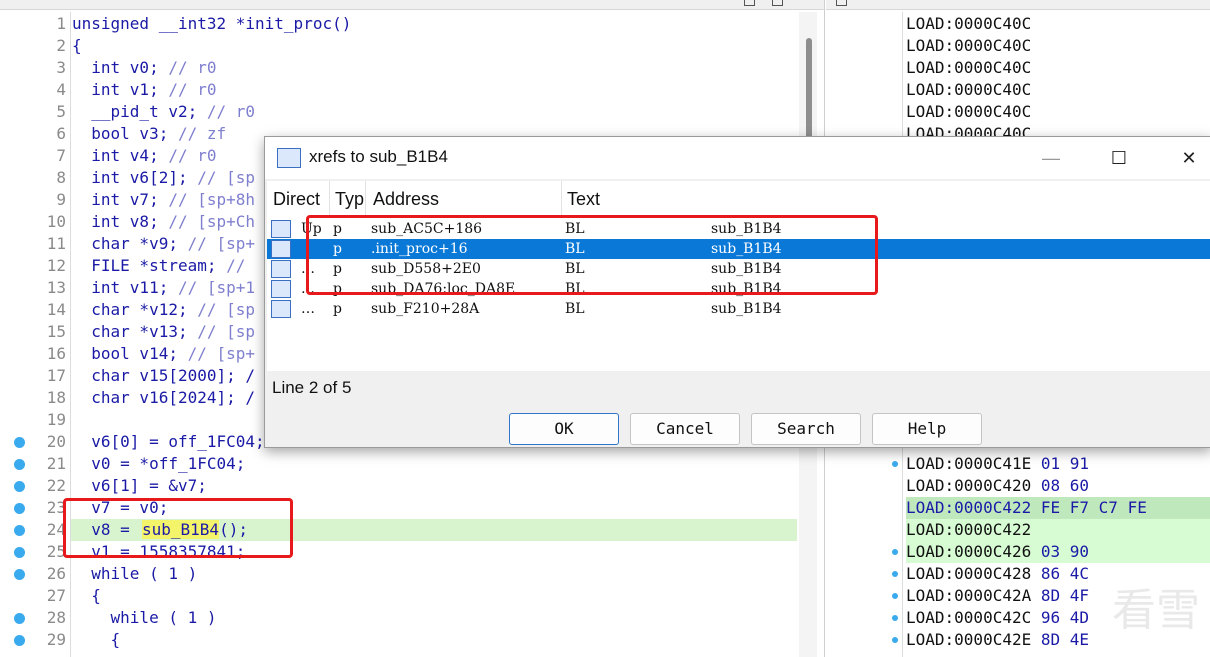 This screenshot has height=657, width=1210. Describe the element at coordinates (969, 463) in the screenshot. I see `asm-address: LOAD:0000C41E` at that location.